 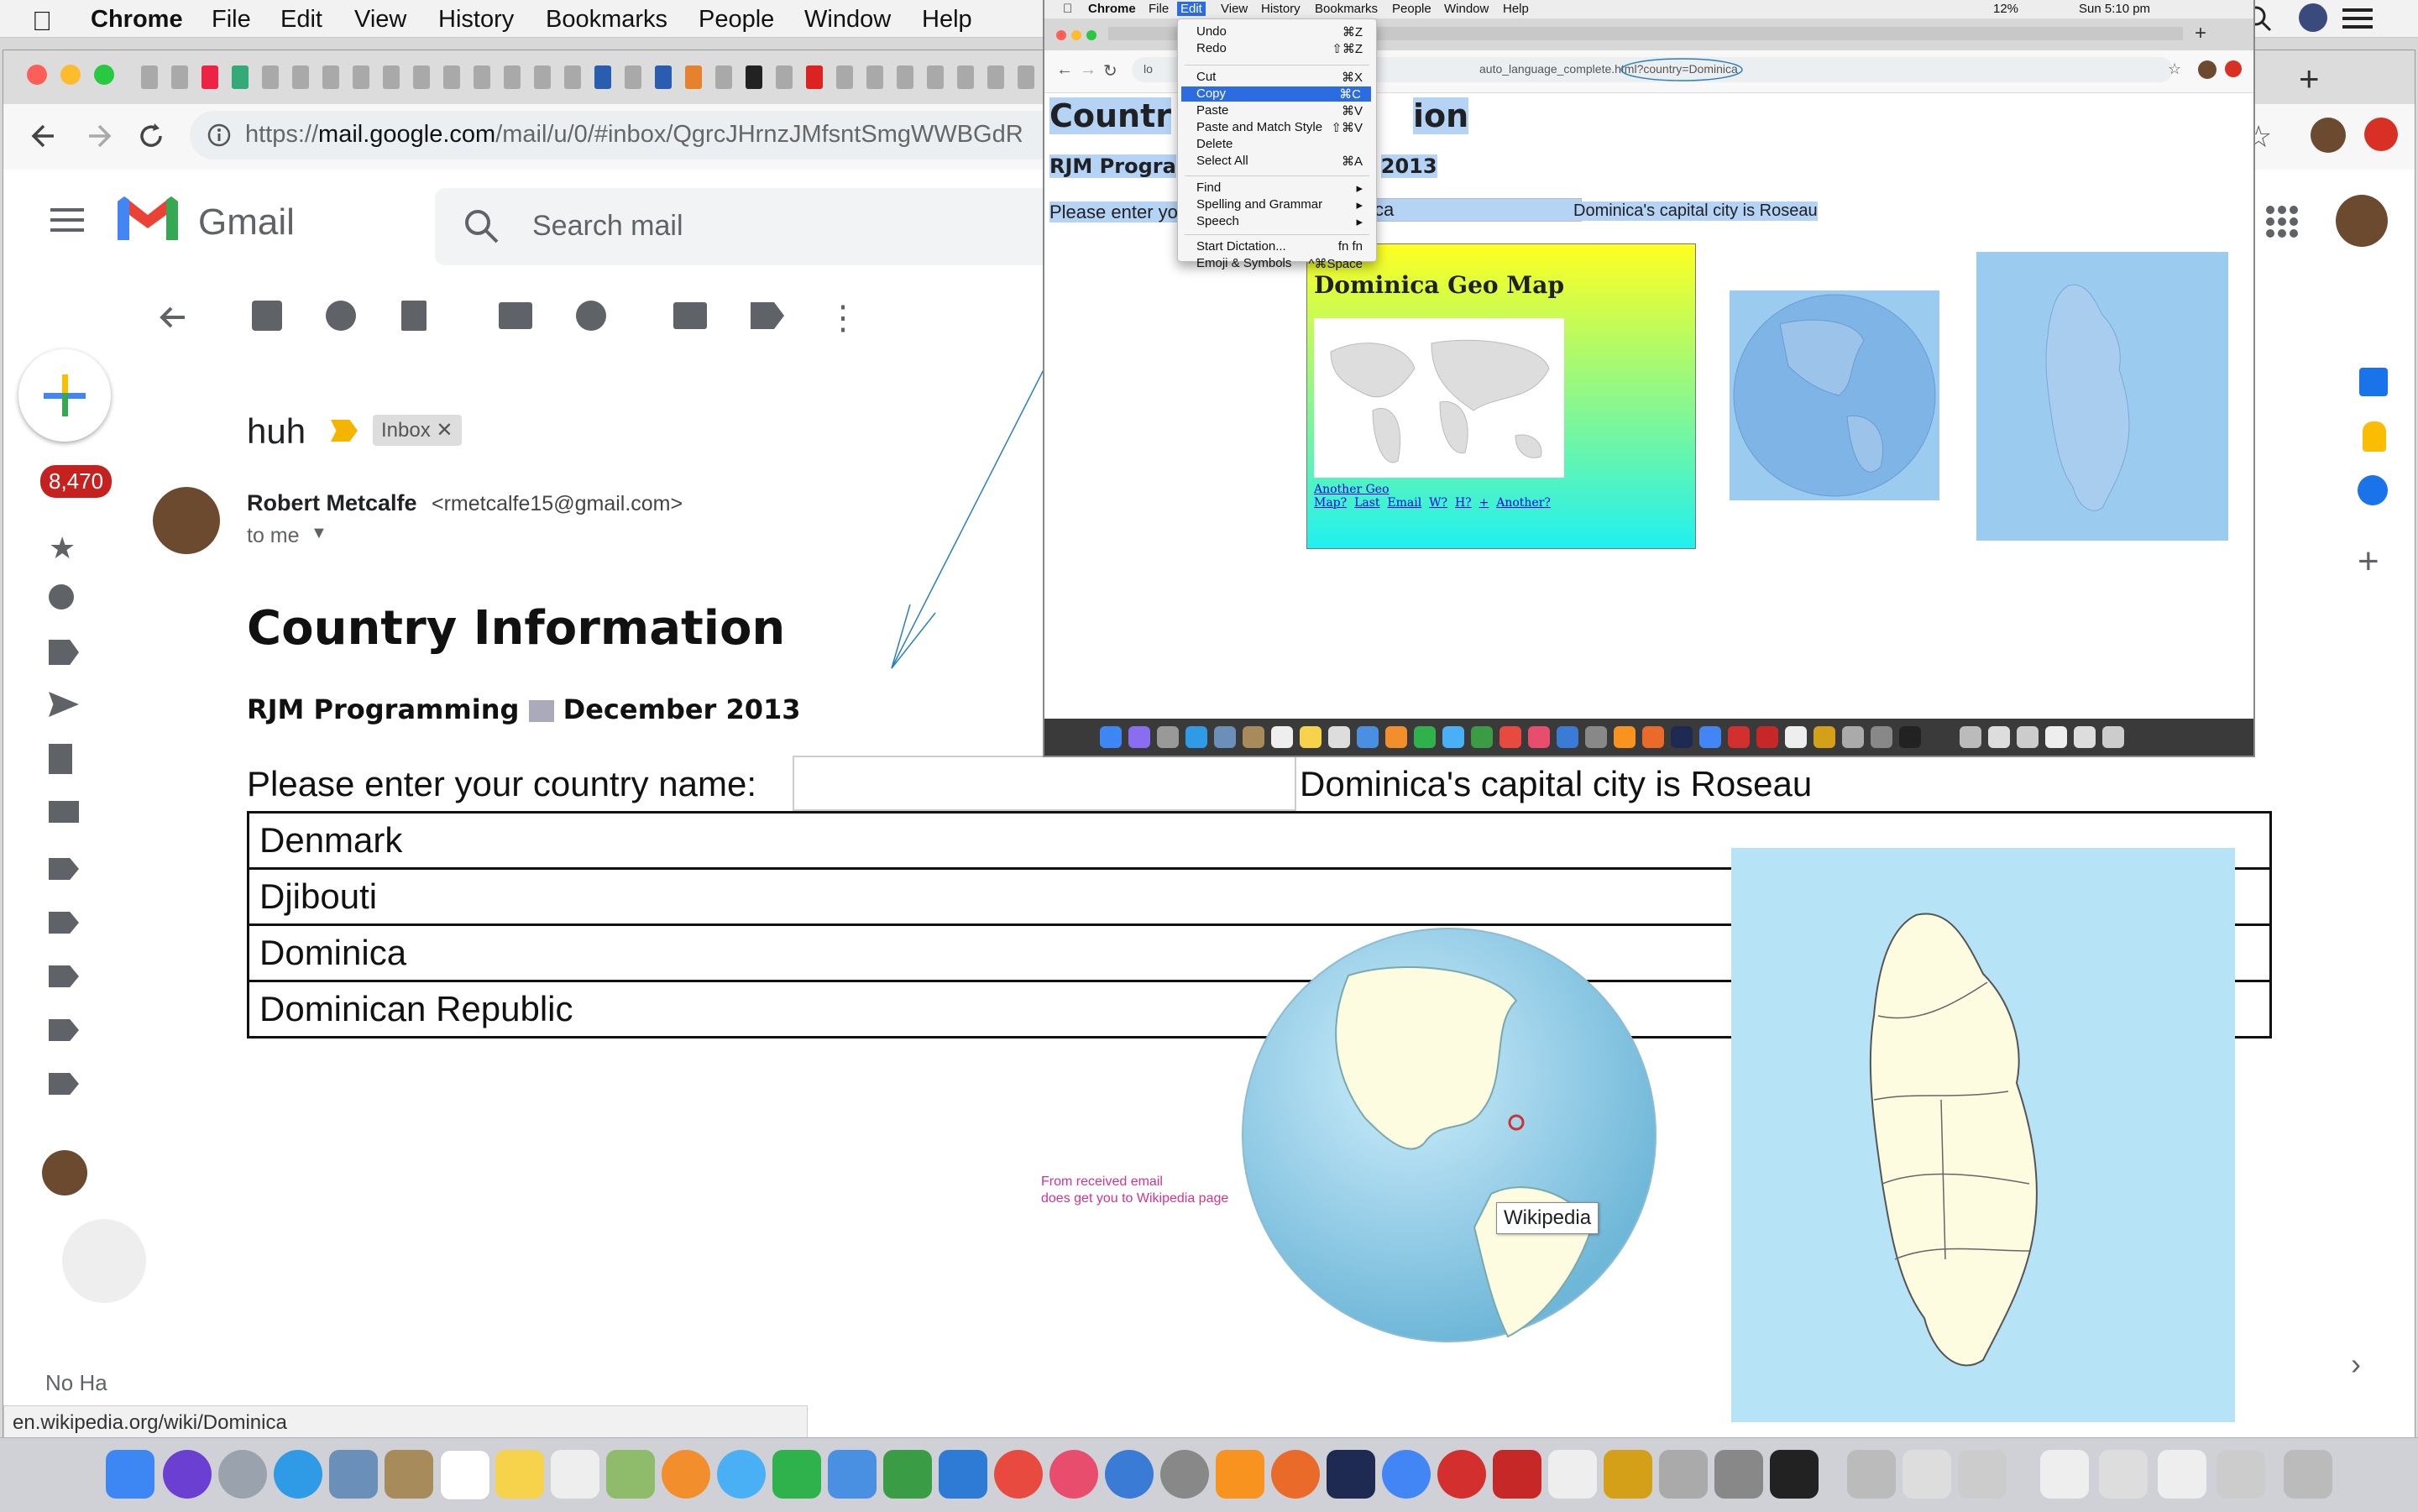 I want to click on snoozed-icon, so click(x=61, y=597).